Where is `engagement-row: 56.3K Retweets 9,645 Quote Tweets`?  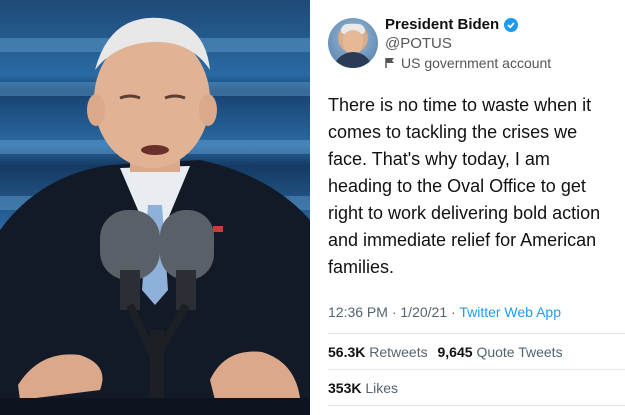 engagement-row: 56.3K Retweets 9,645 Quote Tweets is located at coordinates (445, 352).